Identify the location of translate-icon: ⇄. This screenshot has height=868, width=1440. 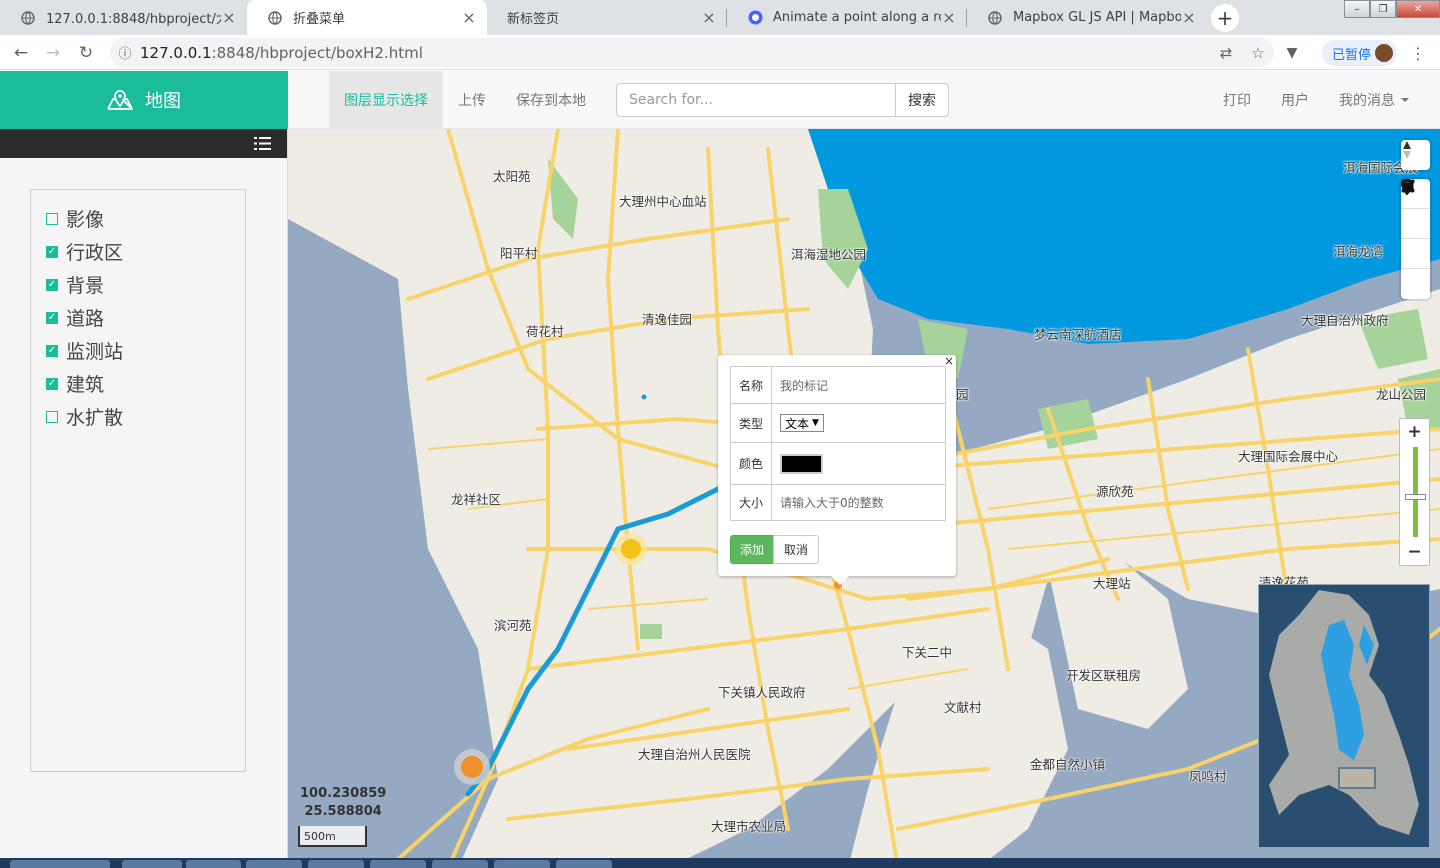
(1226, 53).